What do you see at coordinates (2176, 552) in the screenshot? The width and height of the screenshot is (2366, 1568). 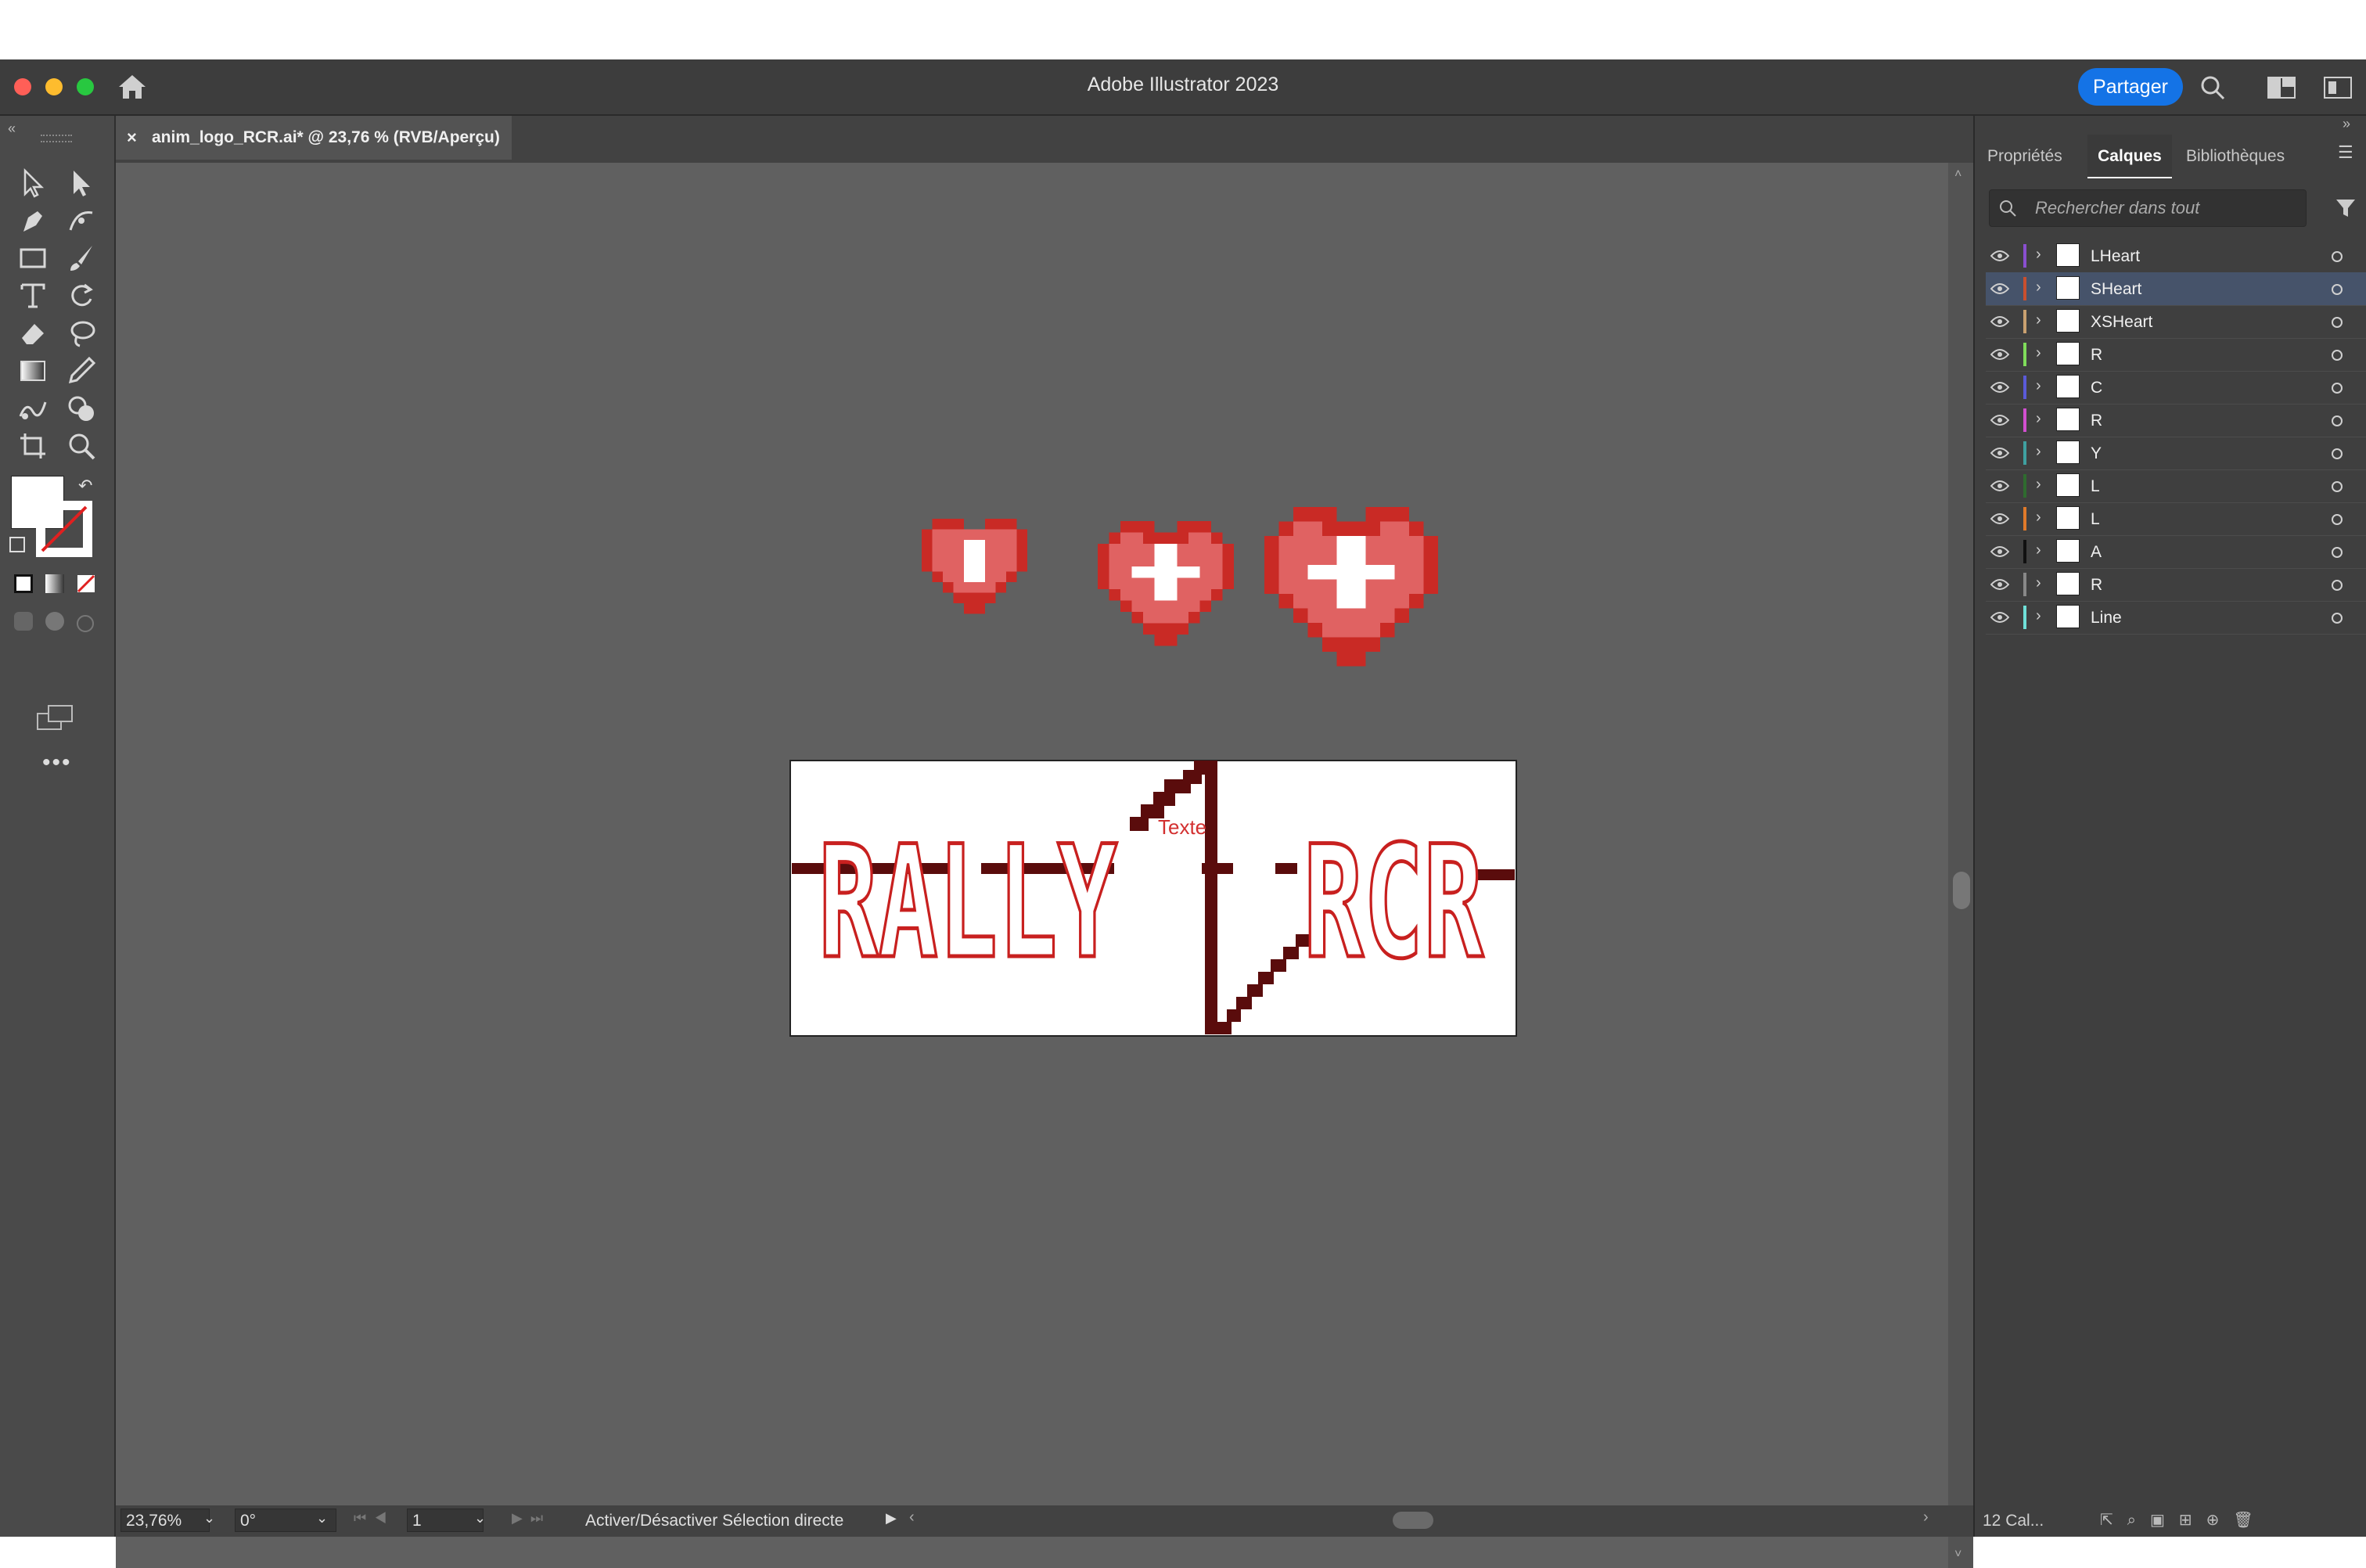 I see `layer-row: › A` at bounding box center [2176, 552].